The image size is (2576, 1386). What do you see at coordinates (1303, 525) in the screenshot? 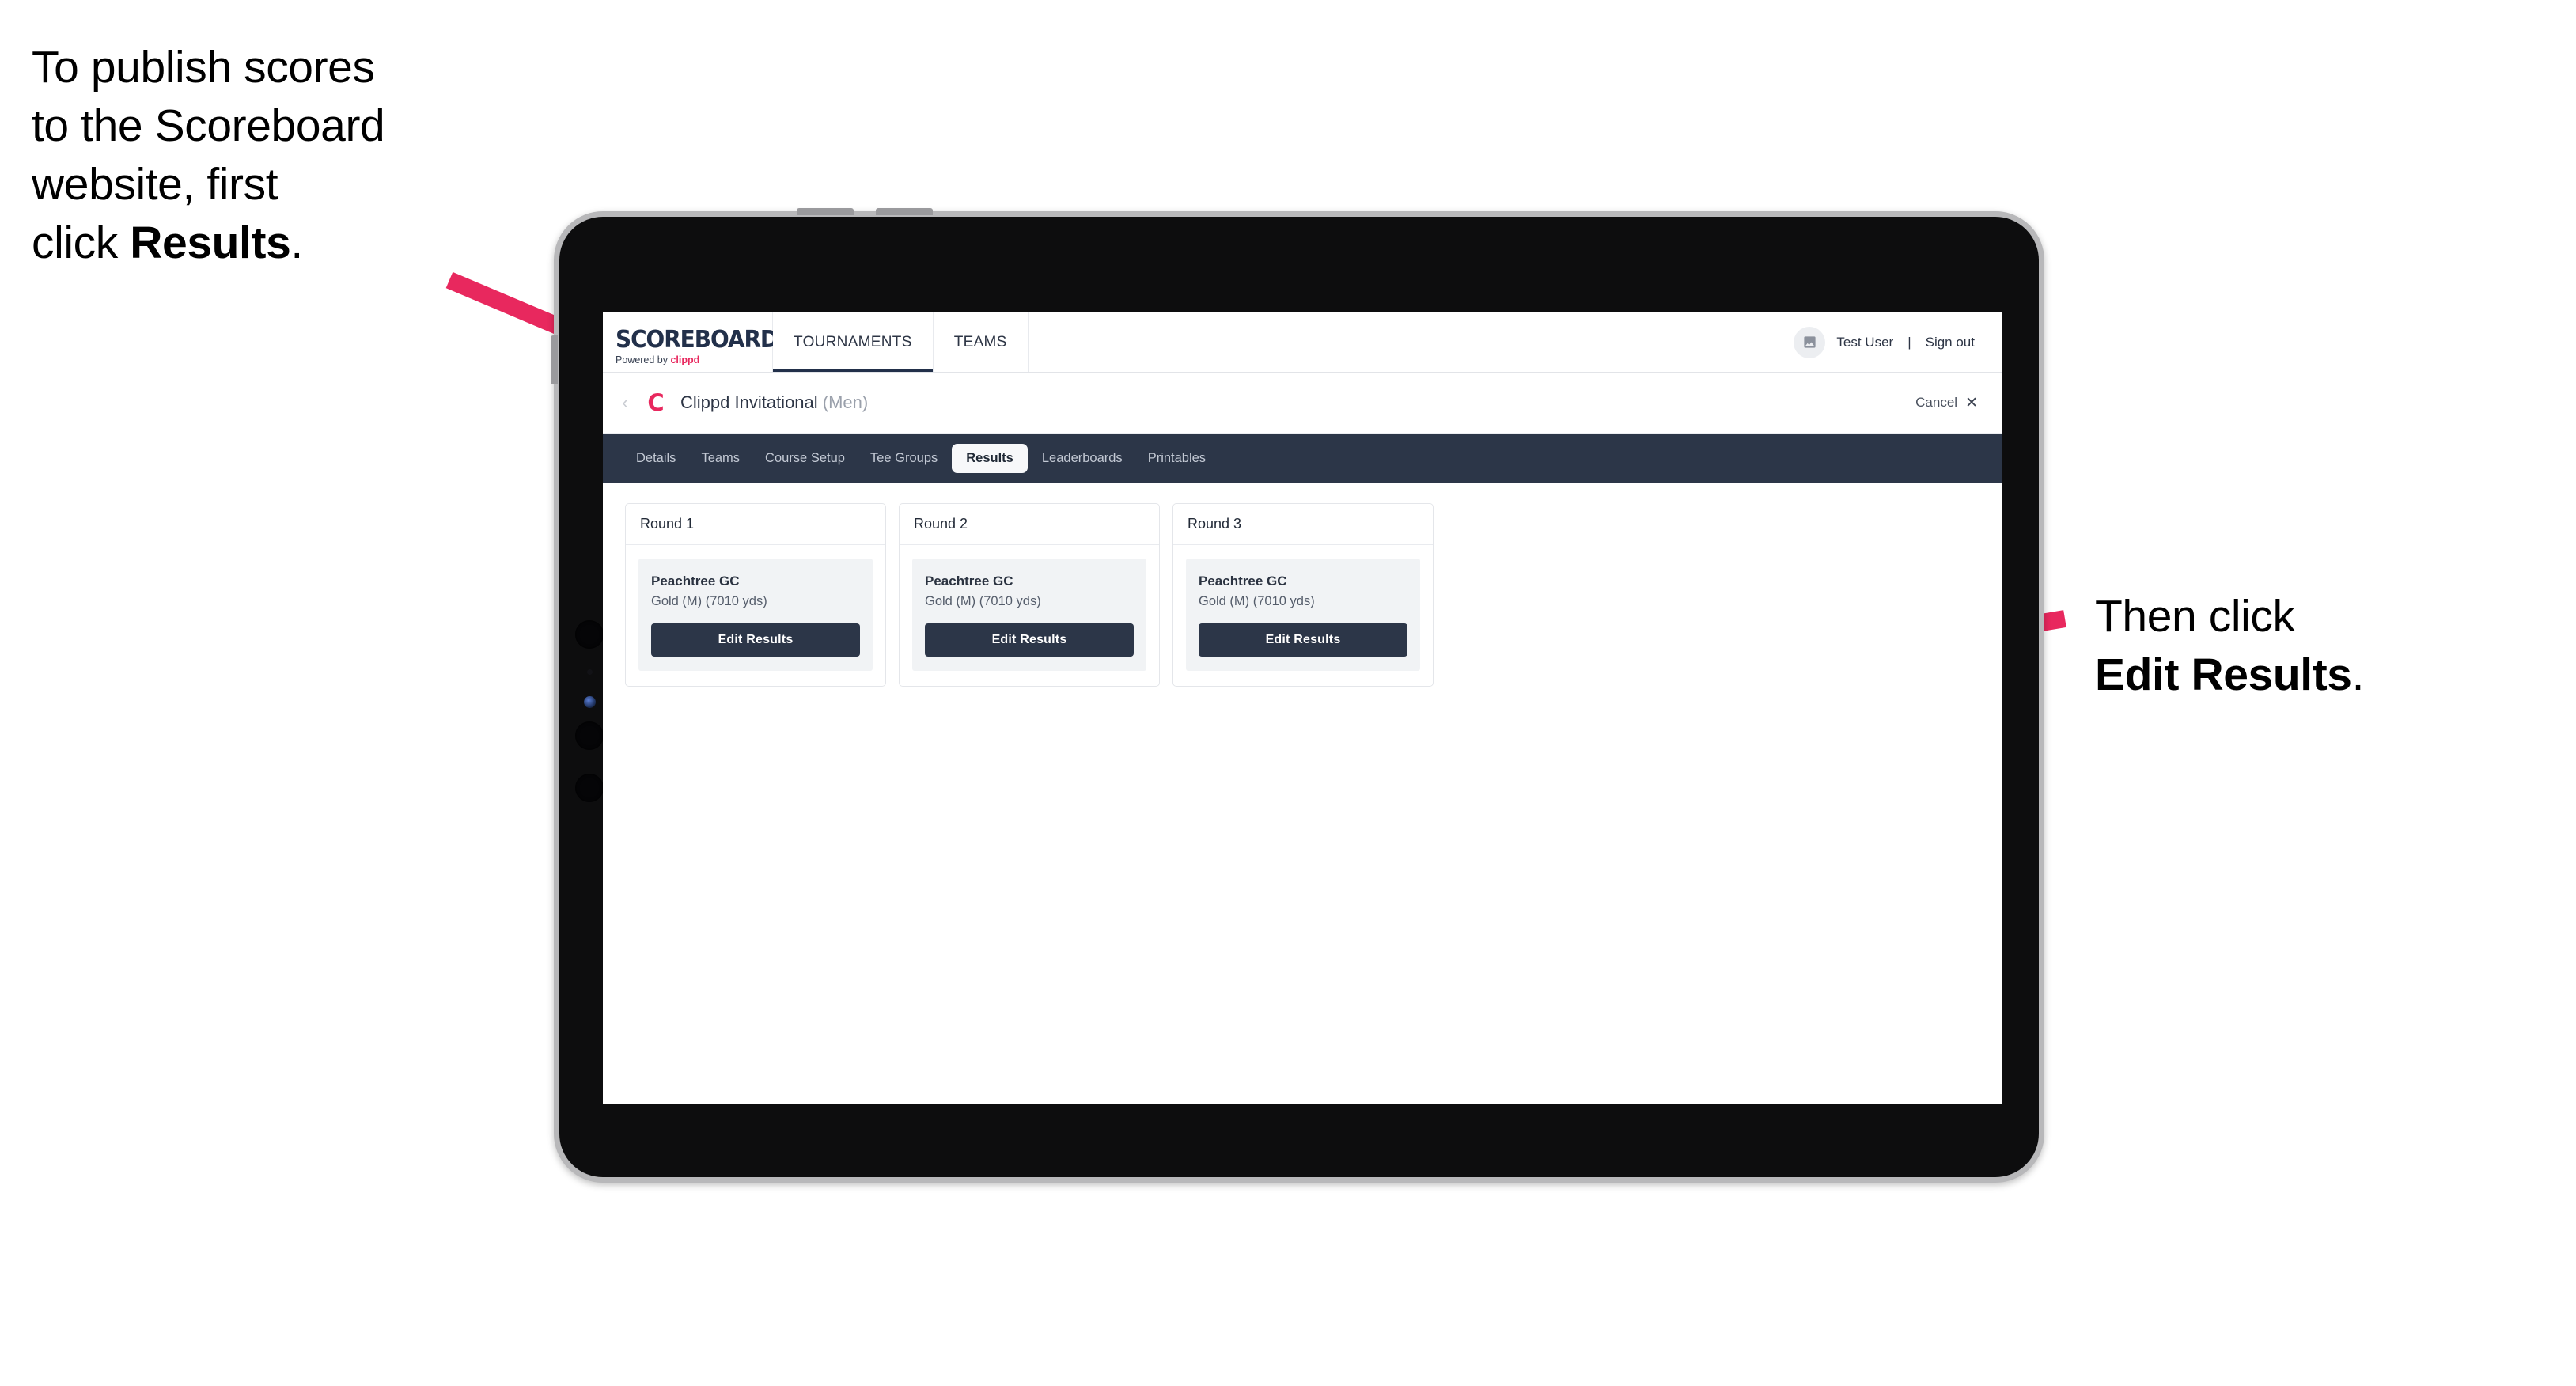
I see `round-card-header: Round 3` at bounding box center [1303, 525].